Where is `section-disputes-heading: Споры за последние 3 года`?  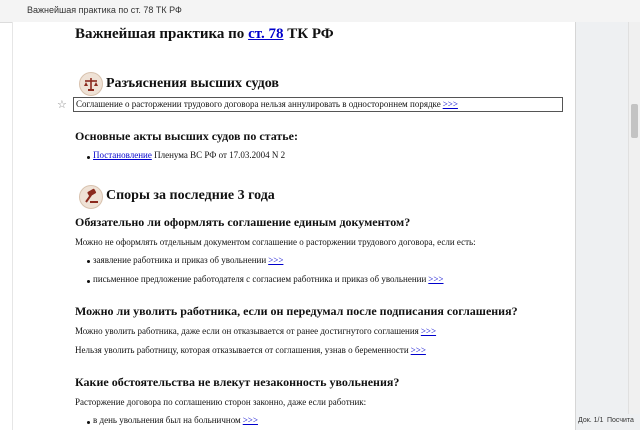 section-disputes-heading: Споры за последние 3 года is located at coordinates (190, 195).